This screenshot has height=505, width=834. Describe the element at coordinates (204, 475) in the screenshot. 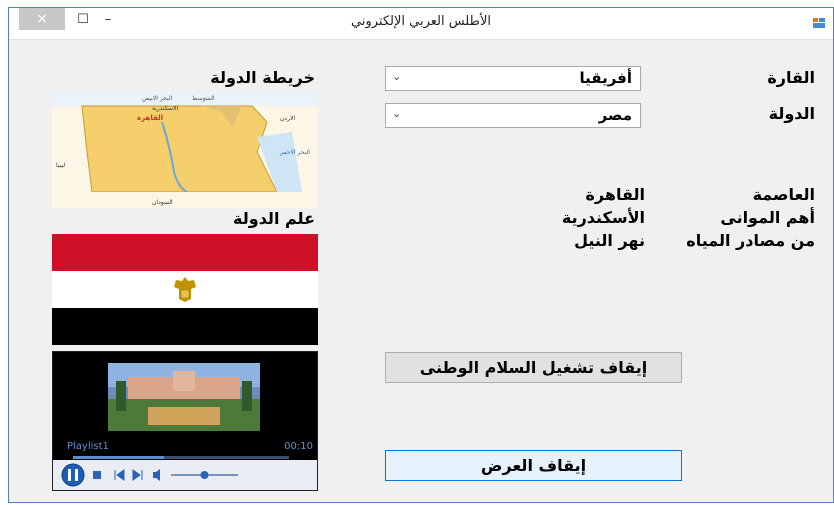

I see `volume-knob` at that location.